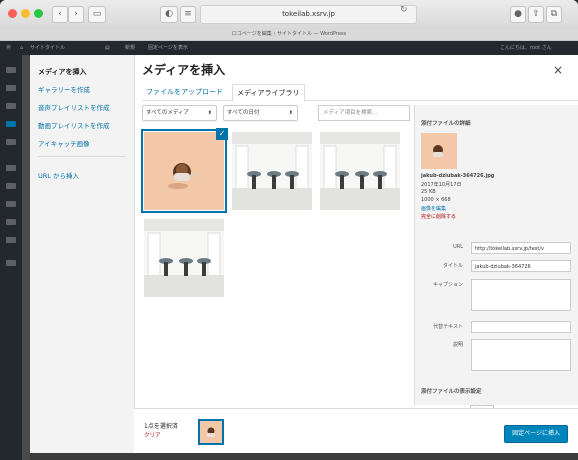  I want to click on filter-media-type: すべてのメディア ⬍, so click(179, 113).